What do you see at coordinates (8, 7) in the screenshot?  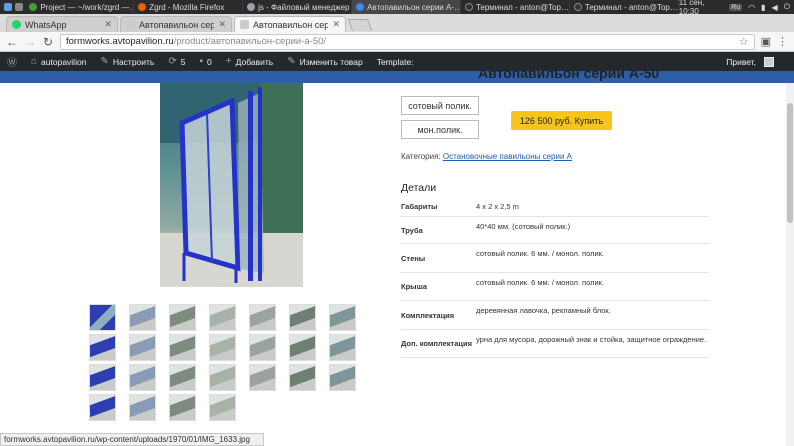 I see `menu-icon` at bounding box center [8, 7].